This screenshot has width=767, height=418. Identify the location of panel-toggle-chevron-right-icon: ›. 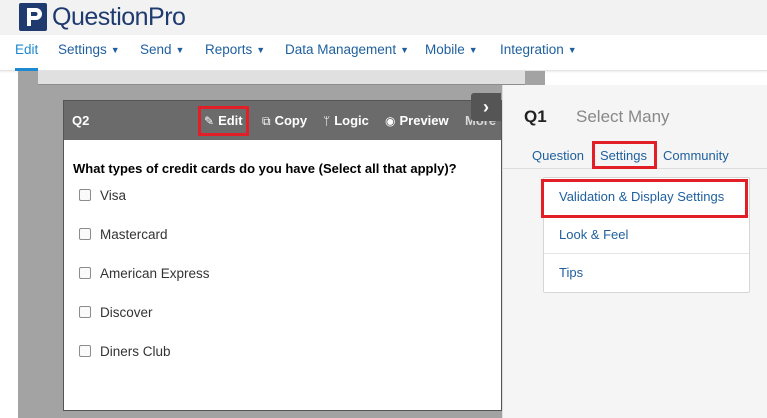
(486, 107).